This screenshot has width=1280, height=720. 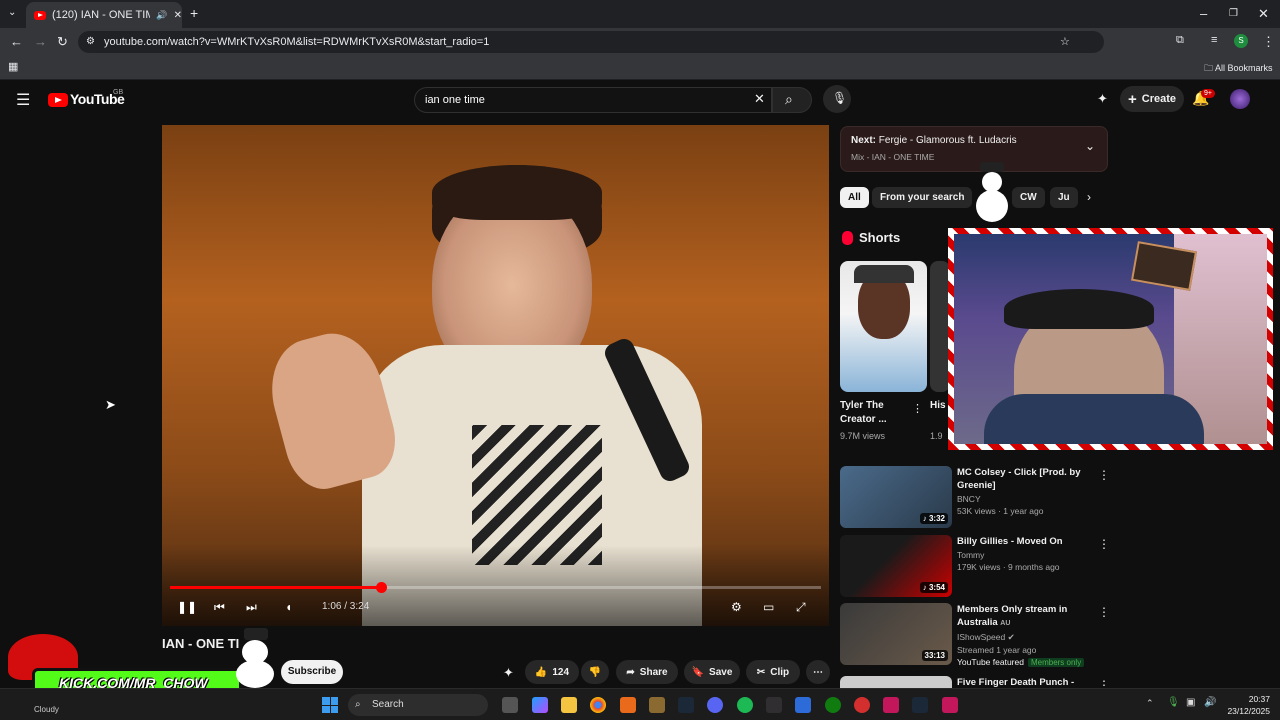 I want to click on app-icon-b, so click(x=657, y=705).